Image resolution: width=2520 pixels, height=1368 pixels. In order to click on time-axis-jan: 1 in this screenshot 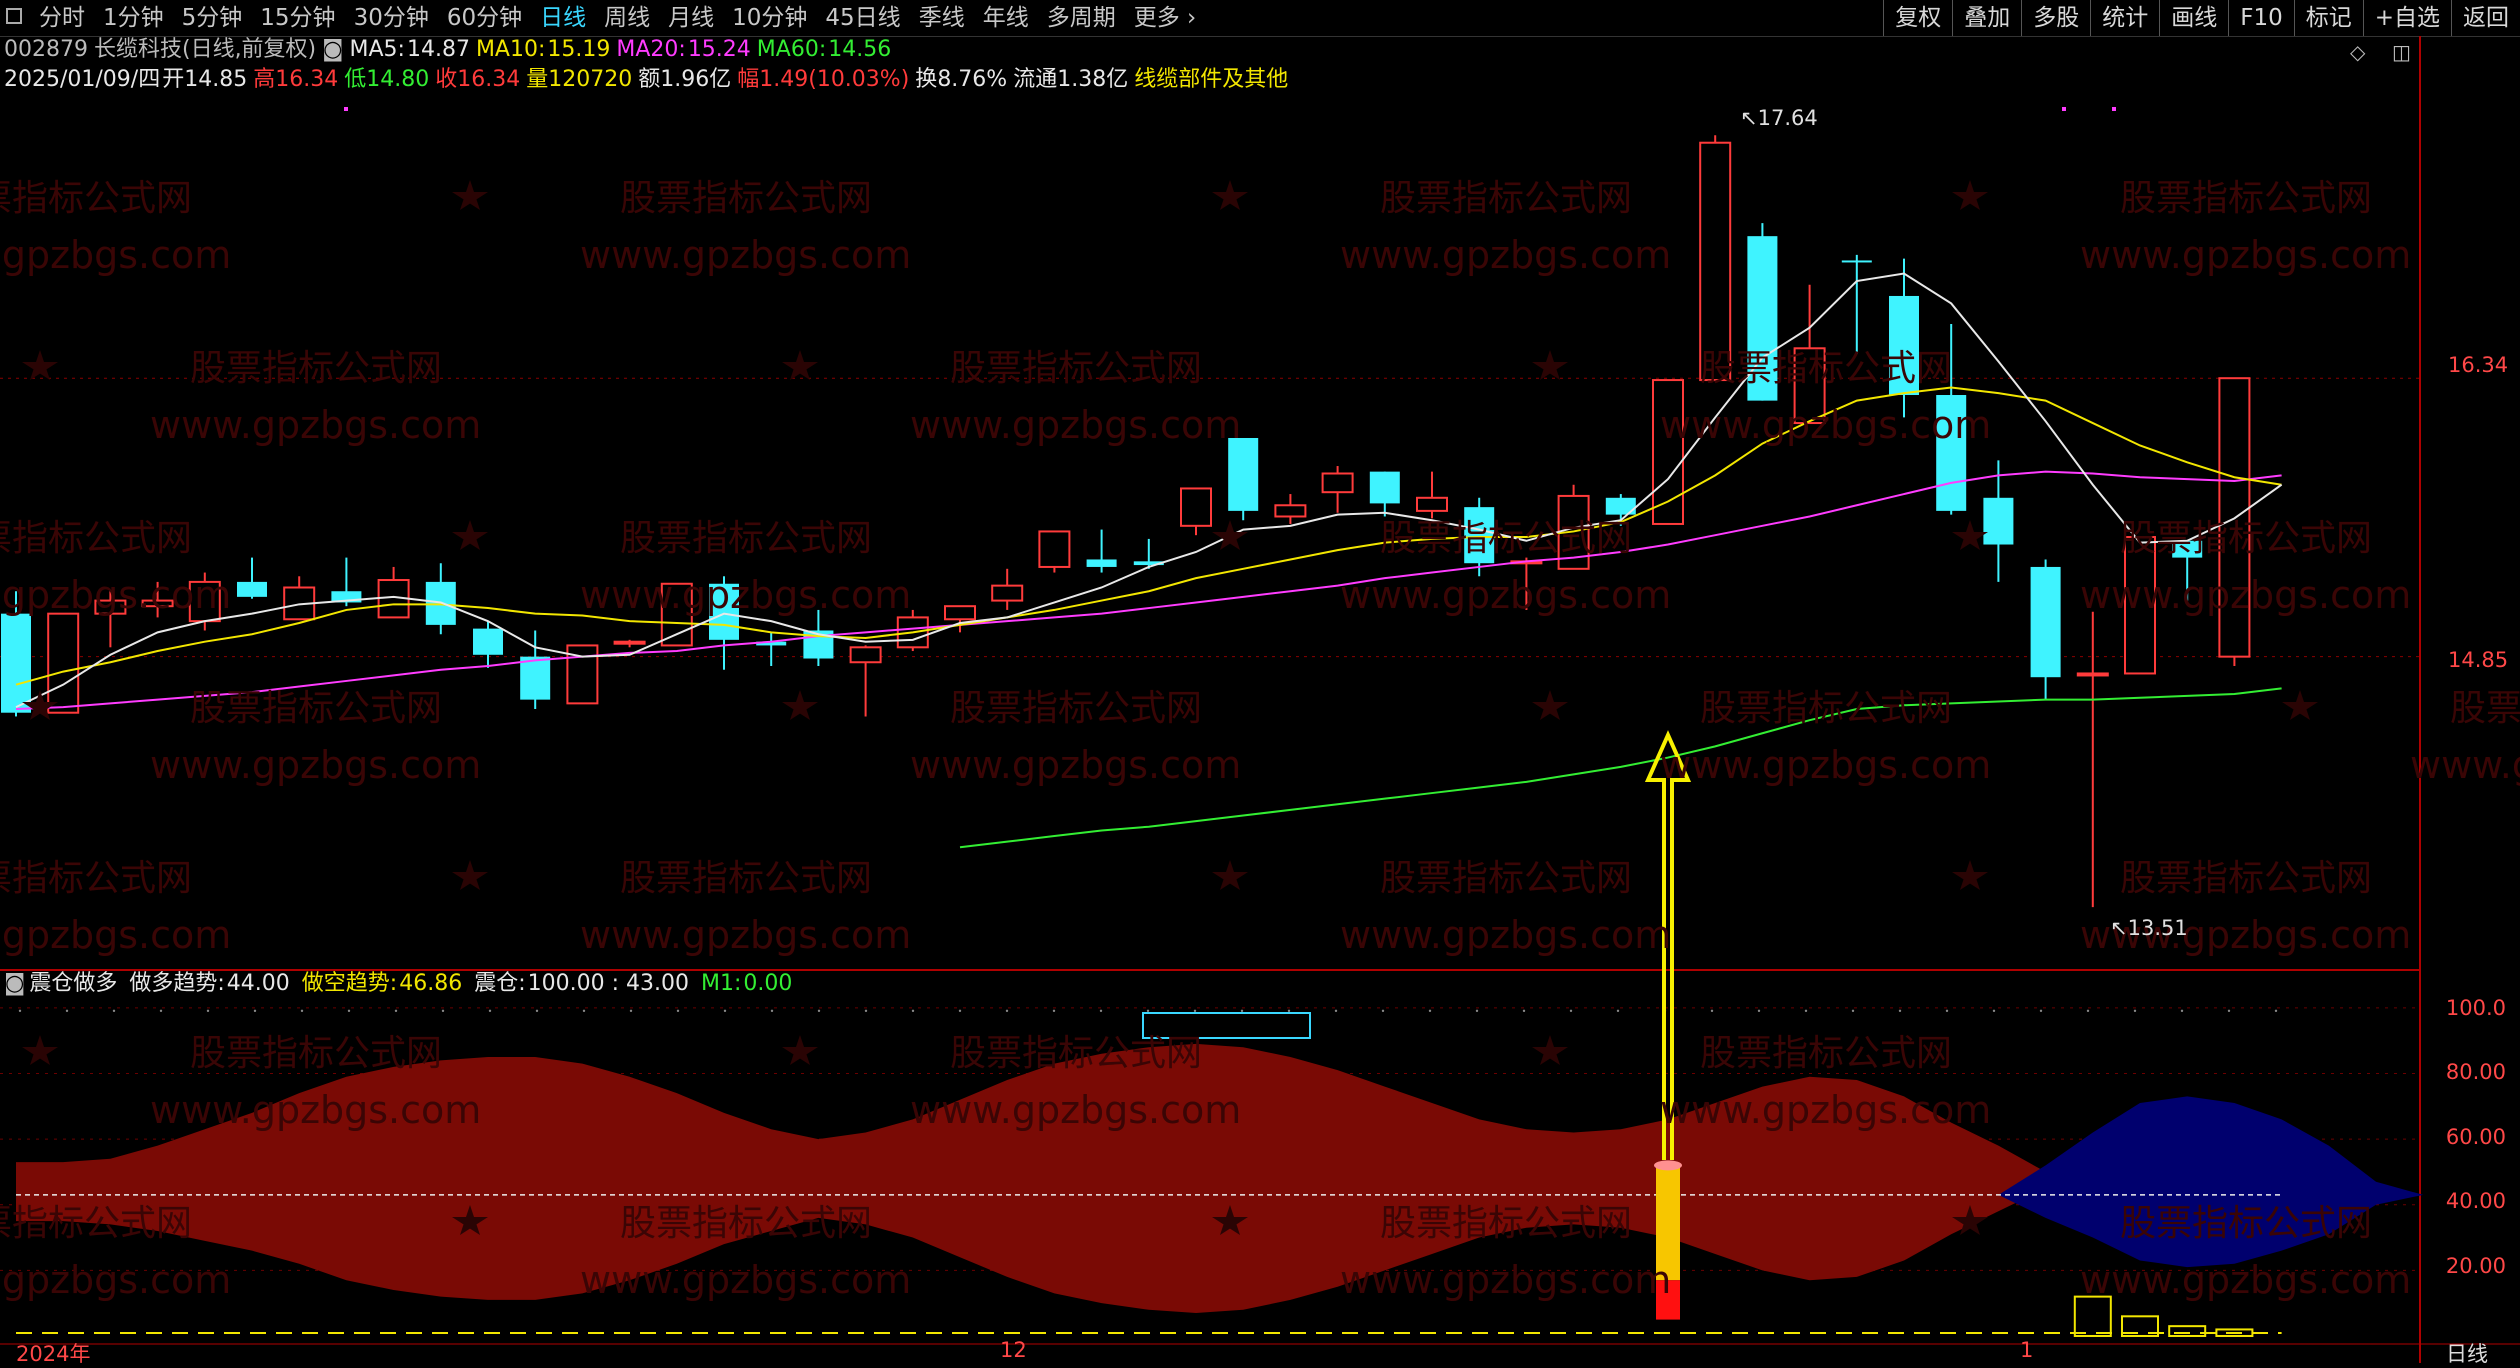, I will do `click(2027, 1350)`.